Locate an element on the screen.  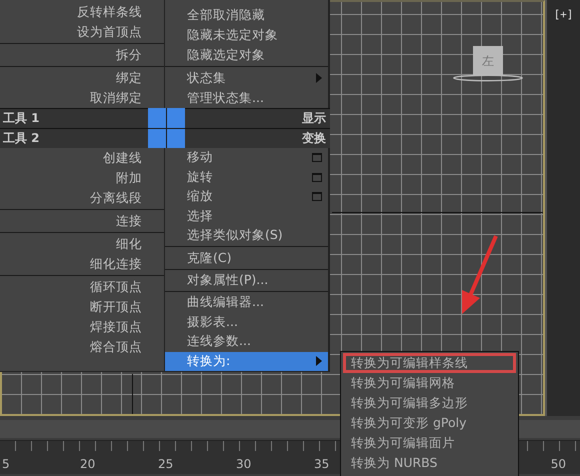
menu-item: 选择 is located at coordinates (246, 216).